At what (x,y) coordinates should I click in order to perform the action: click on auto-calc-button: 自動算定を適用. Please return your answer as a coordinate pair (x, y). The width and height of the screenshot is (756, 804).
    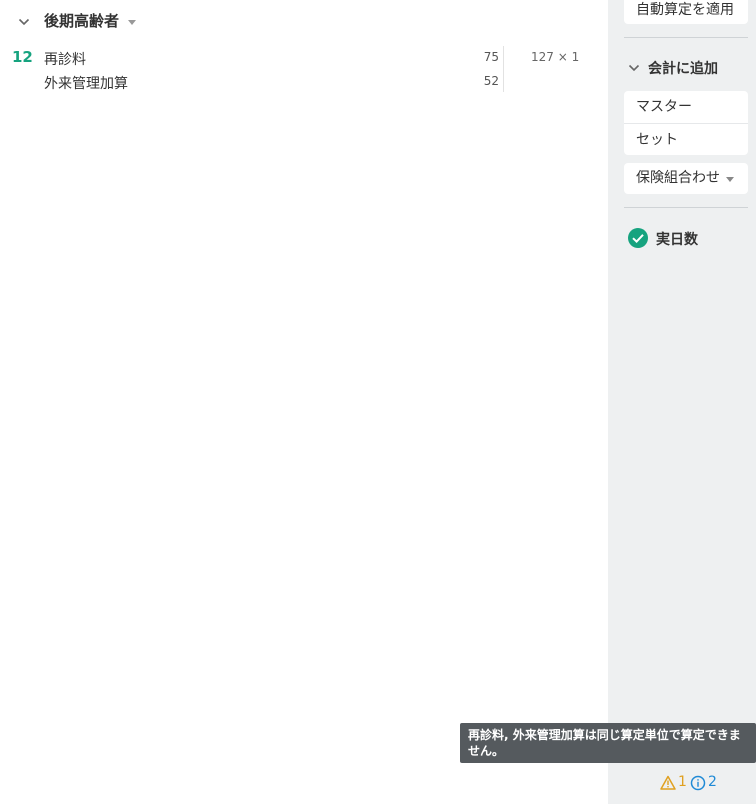
    Looking at the image, I should click on (686, 12).